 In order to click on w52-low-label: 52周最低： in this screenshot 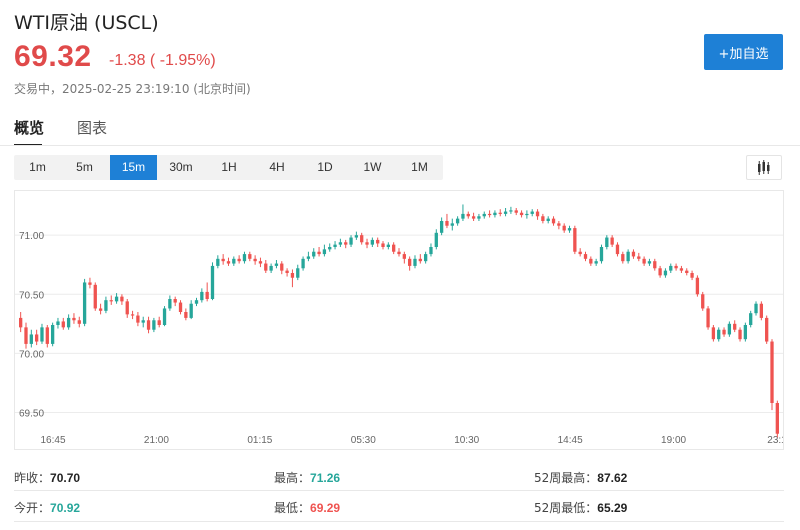, I will do `click(566, 508)`.